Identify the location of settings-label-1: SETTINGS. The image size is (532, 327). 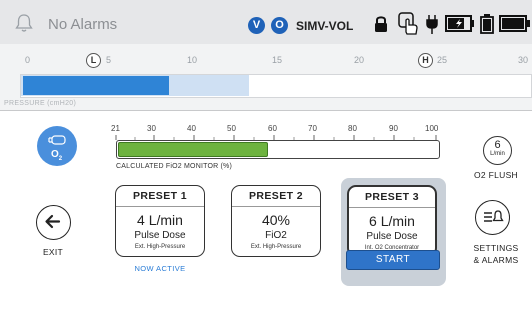
(496, 248).